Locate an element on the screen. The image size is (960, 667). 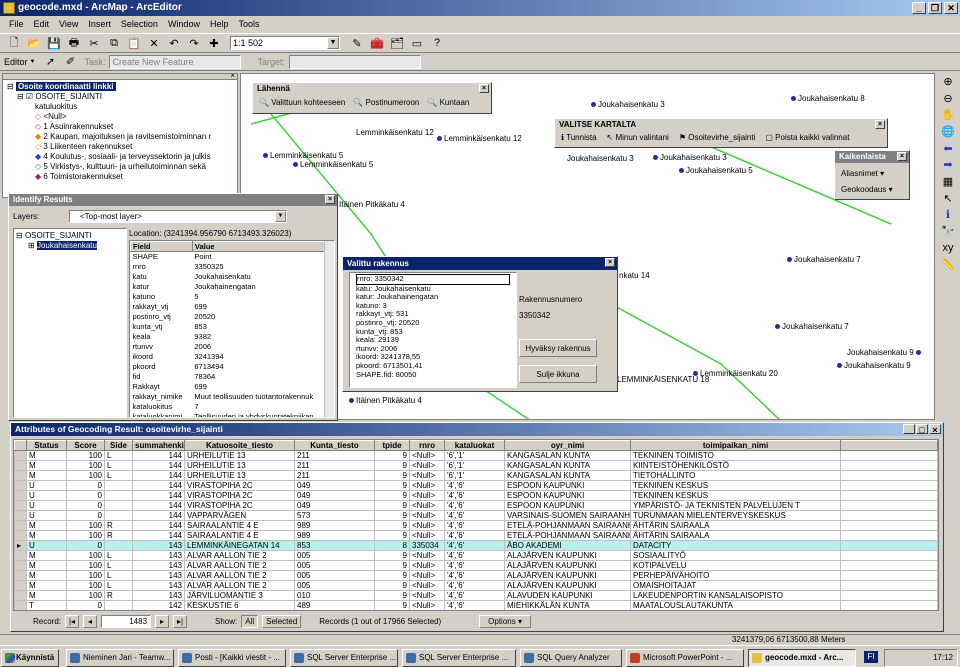
cut-icon: ✂ is located at coordinates (94, 43).